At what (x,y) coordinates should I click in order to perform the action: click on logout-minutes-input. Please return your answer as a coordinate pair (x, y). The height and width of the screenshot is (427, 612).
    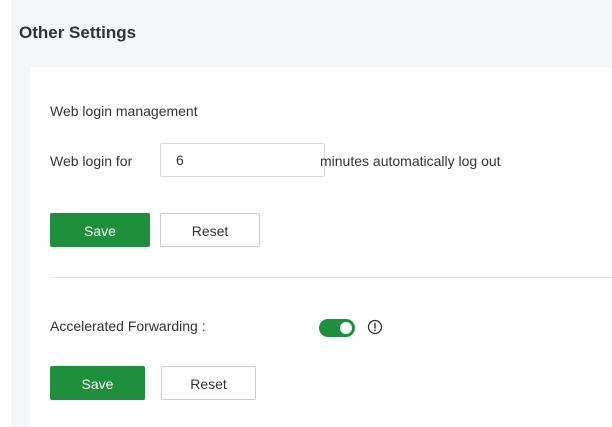
    Looking at the image, I should click on (242, 160).